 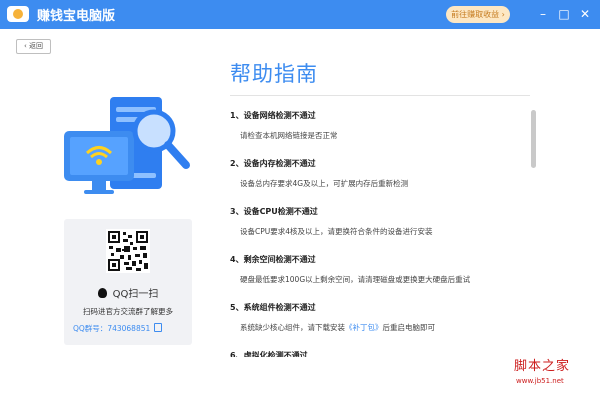 I want to click on qq-group-number: QQ群号：743068851, so click(x=118, y=328).